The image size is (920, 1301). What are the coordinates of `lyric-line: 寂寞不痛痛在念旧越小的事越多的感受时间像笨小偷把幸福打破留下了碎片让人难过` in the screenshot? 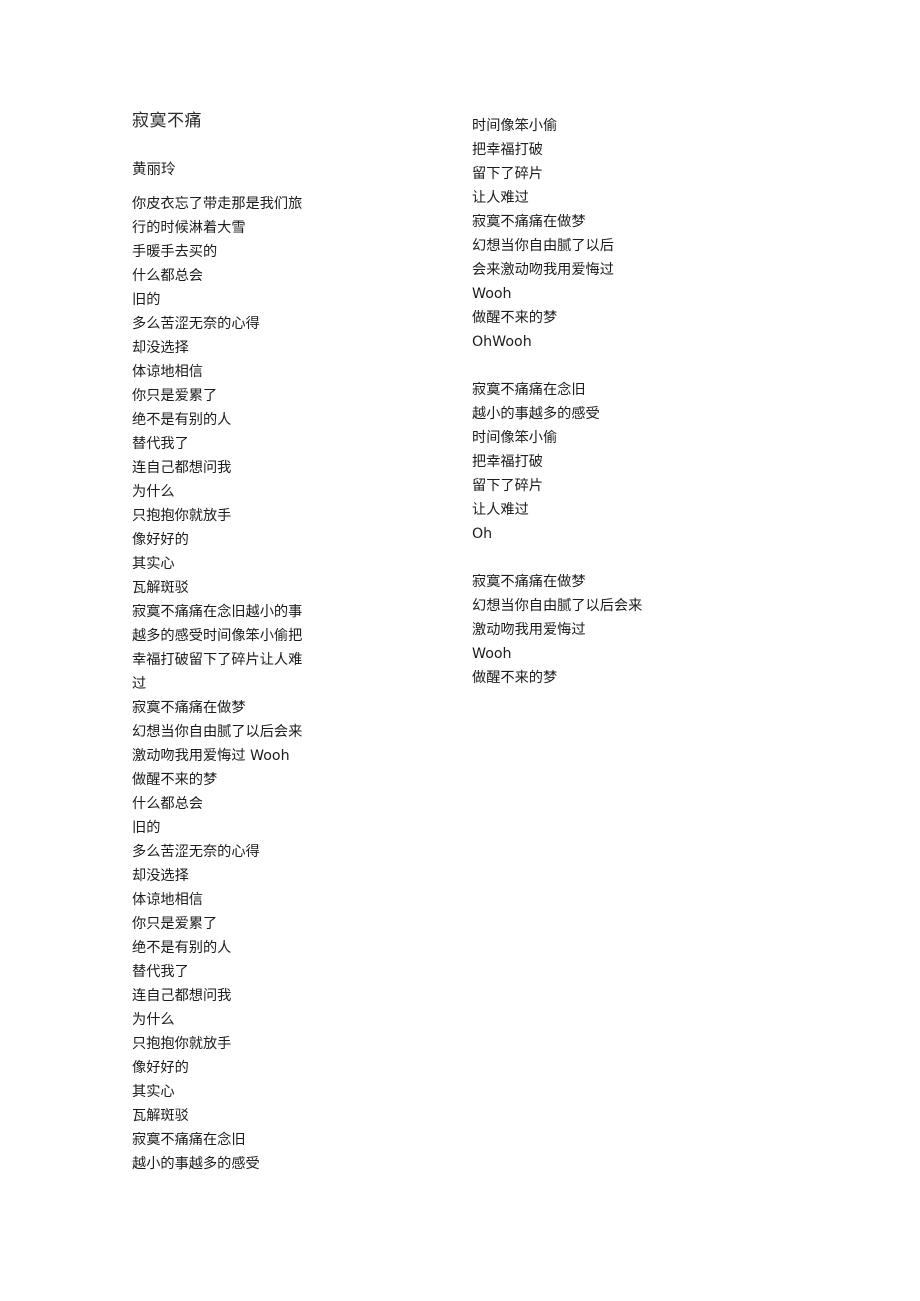 It's located at (217, 648).